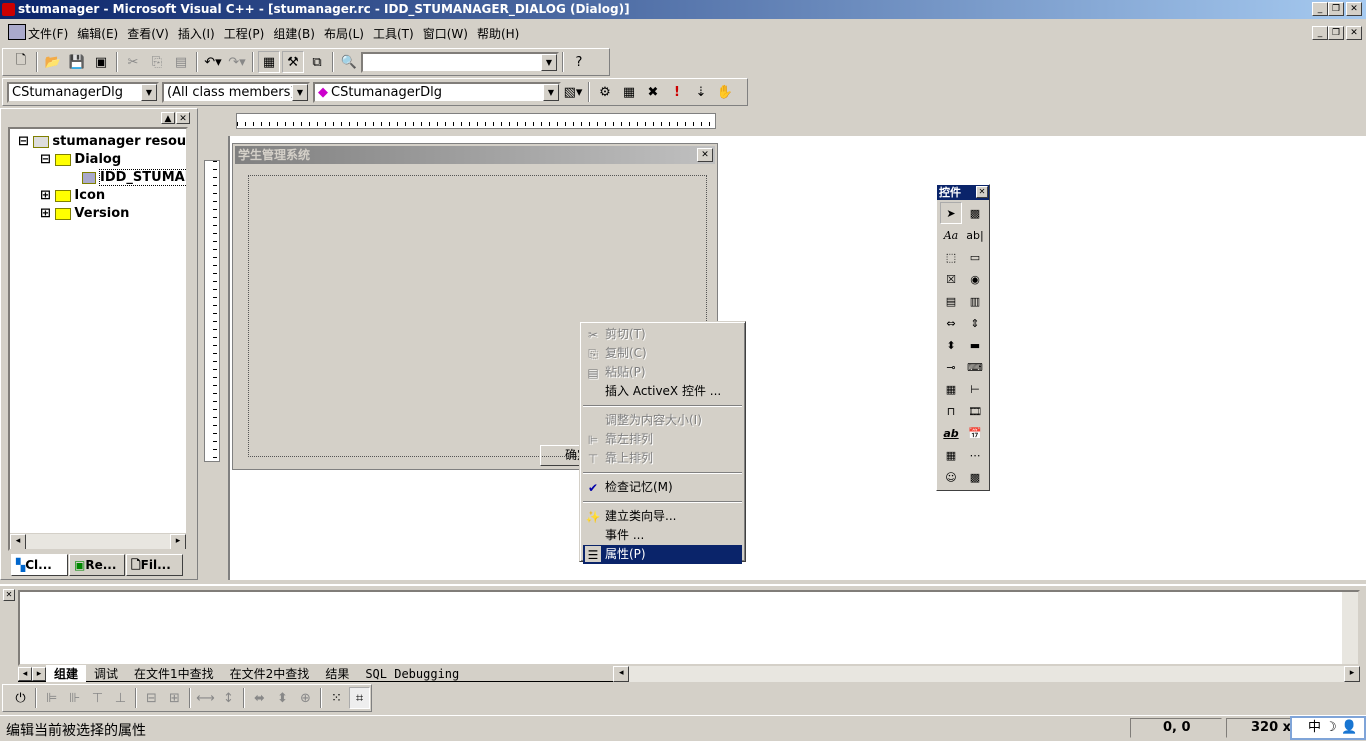 Image resolution: width=1366 pixels, height=741 pixels. I want to click on align-bottom-icon: ⊥, so click(120, 698).